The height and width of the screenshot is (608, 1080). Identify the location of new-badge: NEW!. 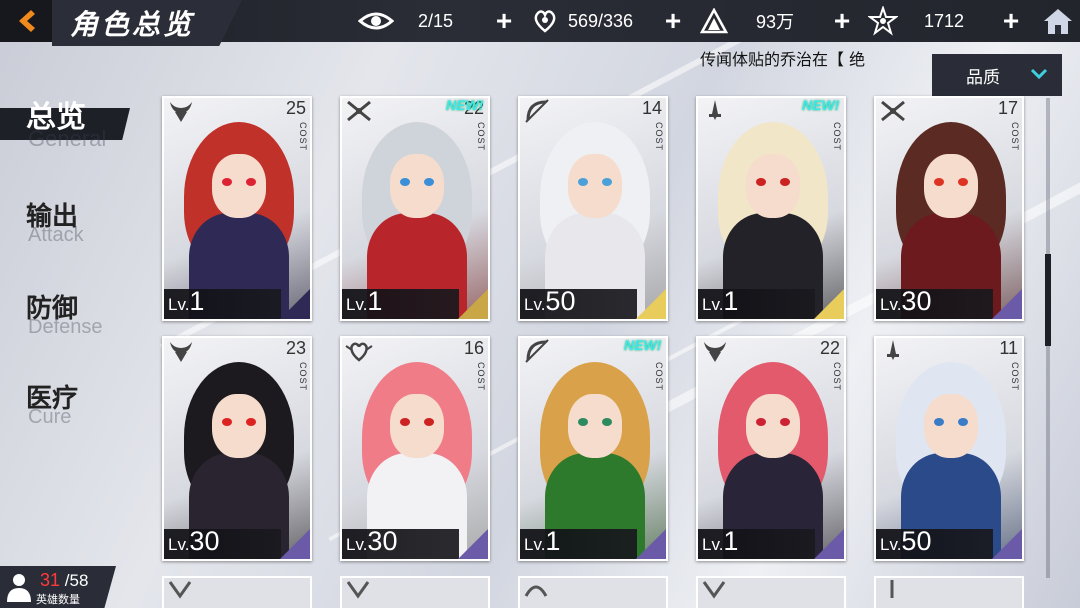
(643, 345).